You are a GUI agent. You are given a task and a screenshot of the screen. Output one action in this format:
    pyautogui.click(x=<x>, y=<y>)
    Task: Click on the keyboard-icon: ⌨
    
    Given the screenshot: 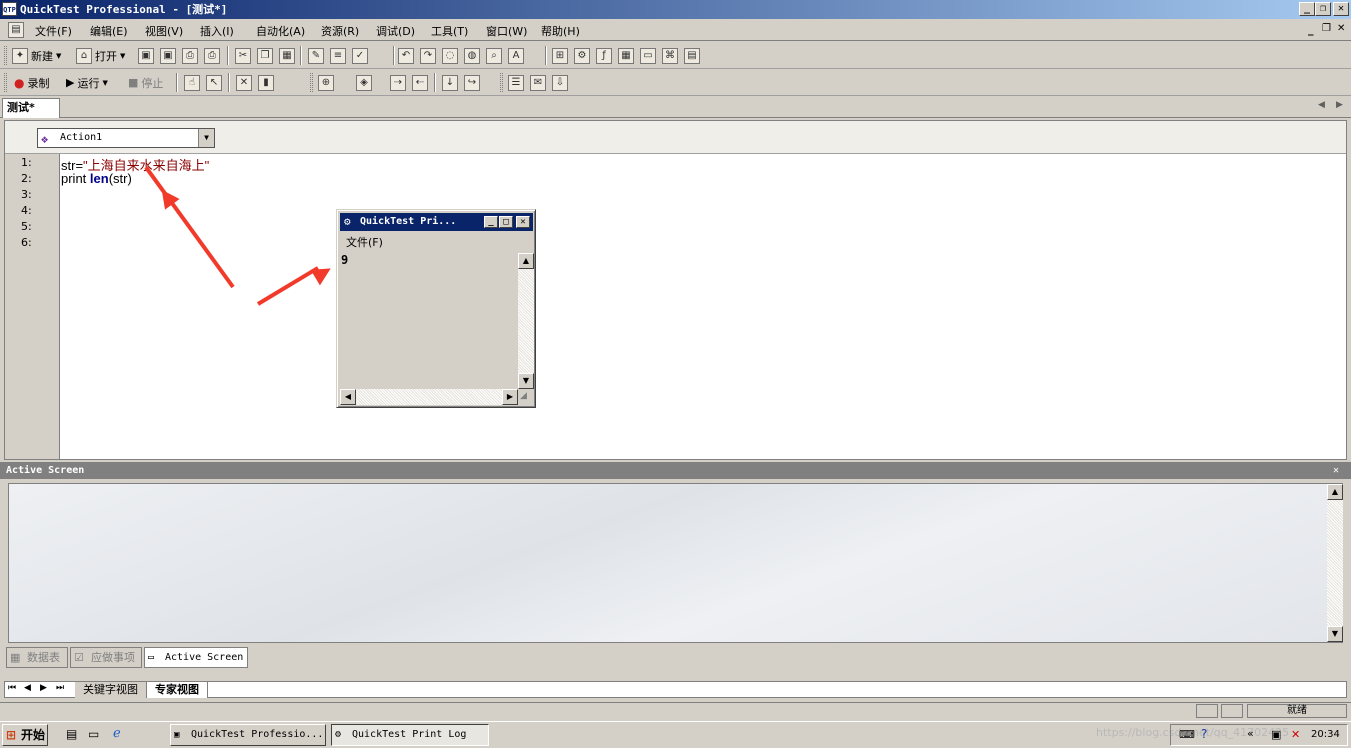 What is the action you would take?
    pyautogui.click(x=1187, y=734)
    